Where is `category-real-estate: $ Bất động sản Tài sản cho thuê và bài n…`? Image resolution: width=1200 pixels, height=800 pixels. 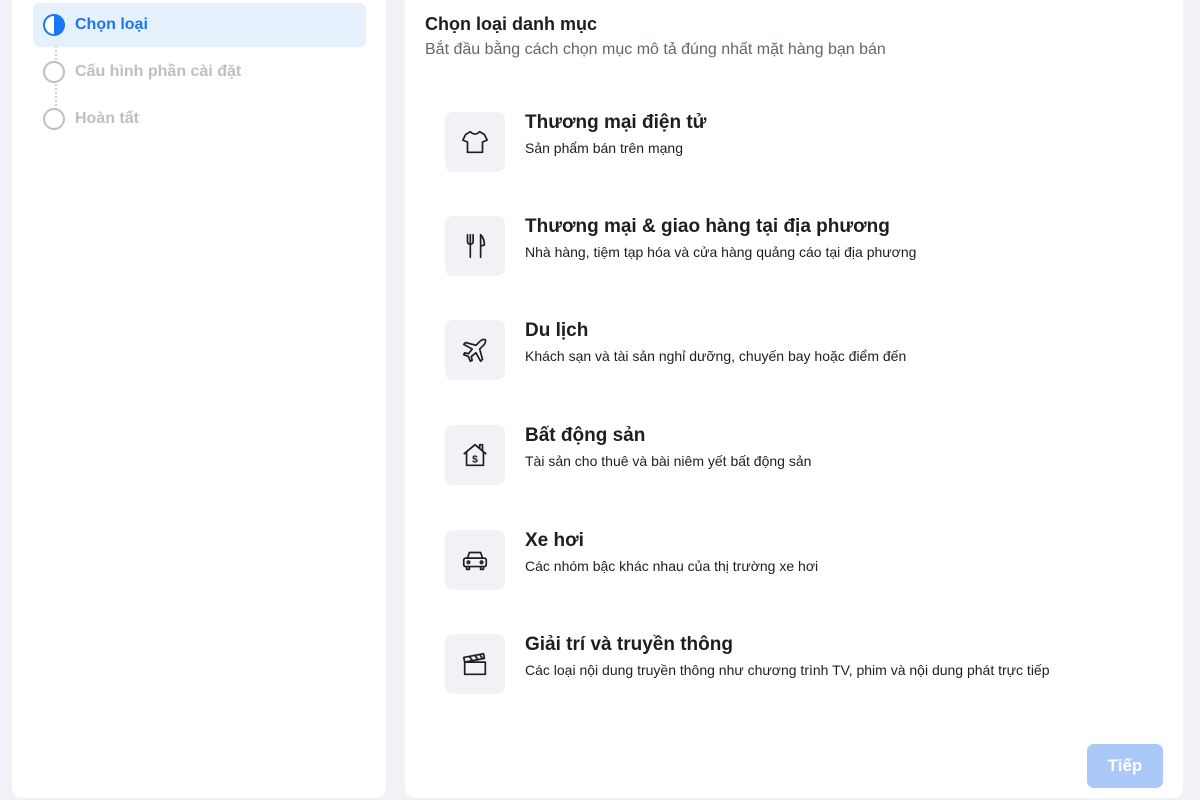
category-real-estate: $ Bất động sản Tài sản cho thuê và bài n… is located at coordinates (795, 456).